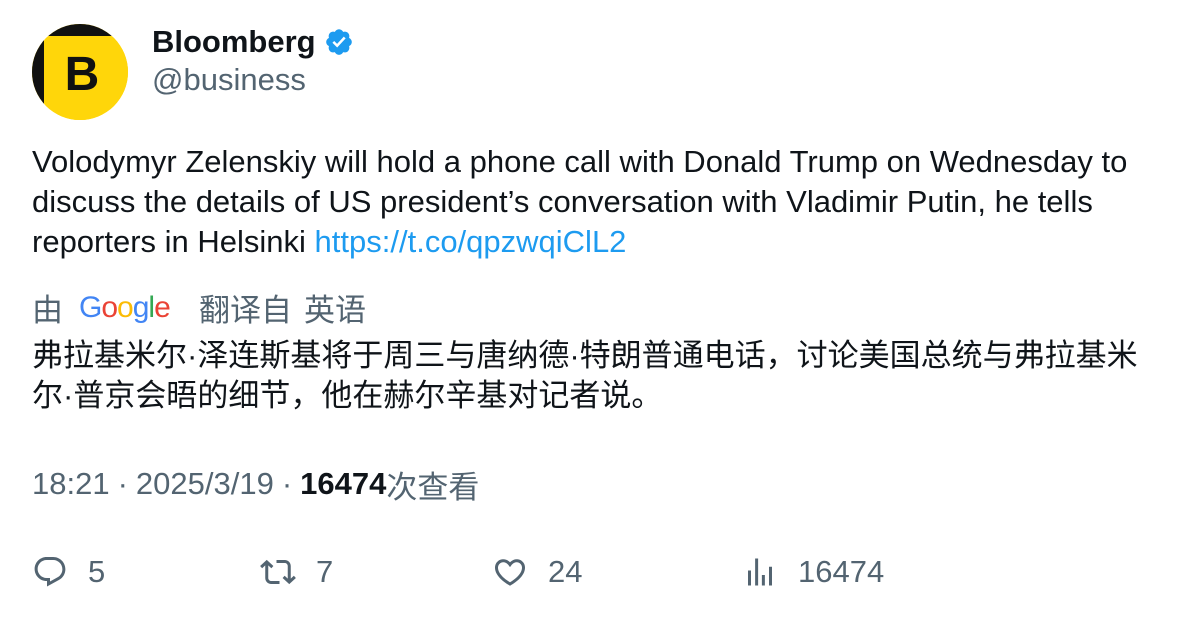  I want to click on google-logo-icon: Google, so click(125, 307).